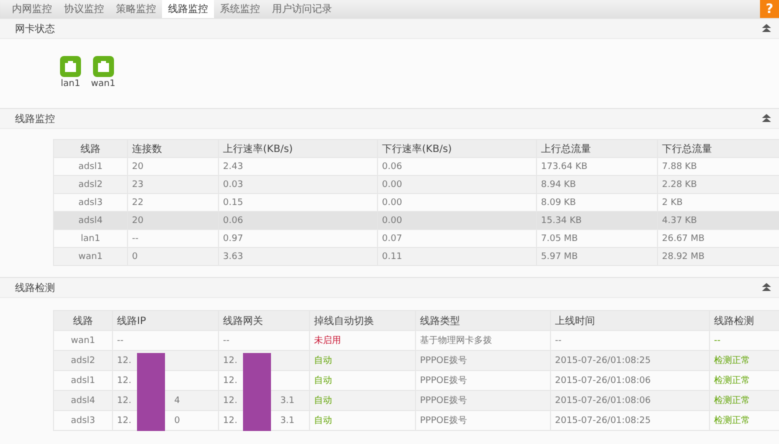 The image size is (779, 444). I want to click on table-cell: 2.43, so click(298, 167).